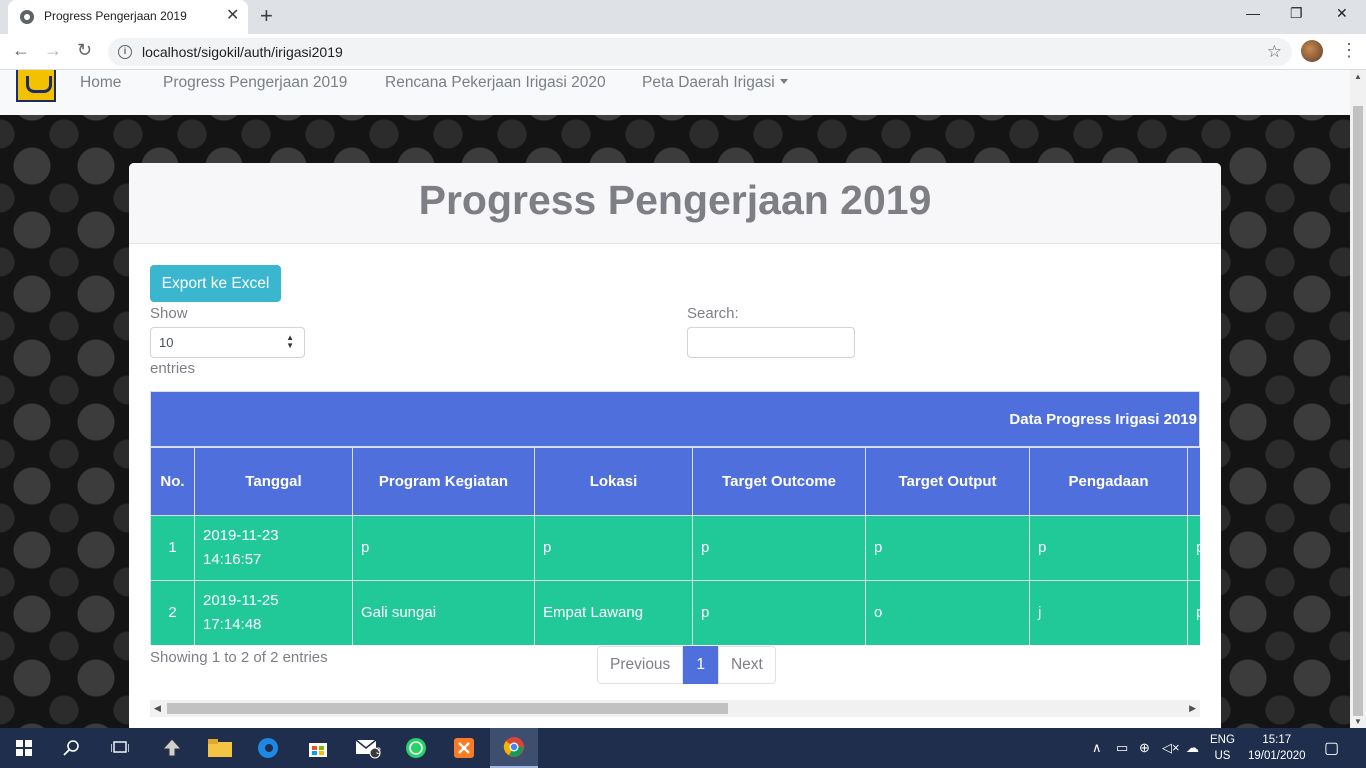 This screenshot has width=1366, height=768. Describe the element at coordinates (1122, 748) in the screenshot. I see `battery-icon: ▭` at that location.